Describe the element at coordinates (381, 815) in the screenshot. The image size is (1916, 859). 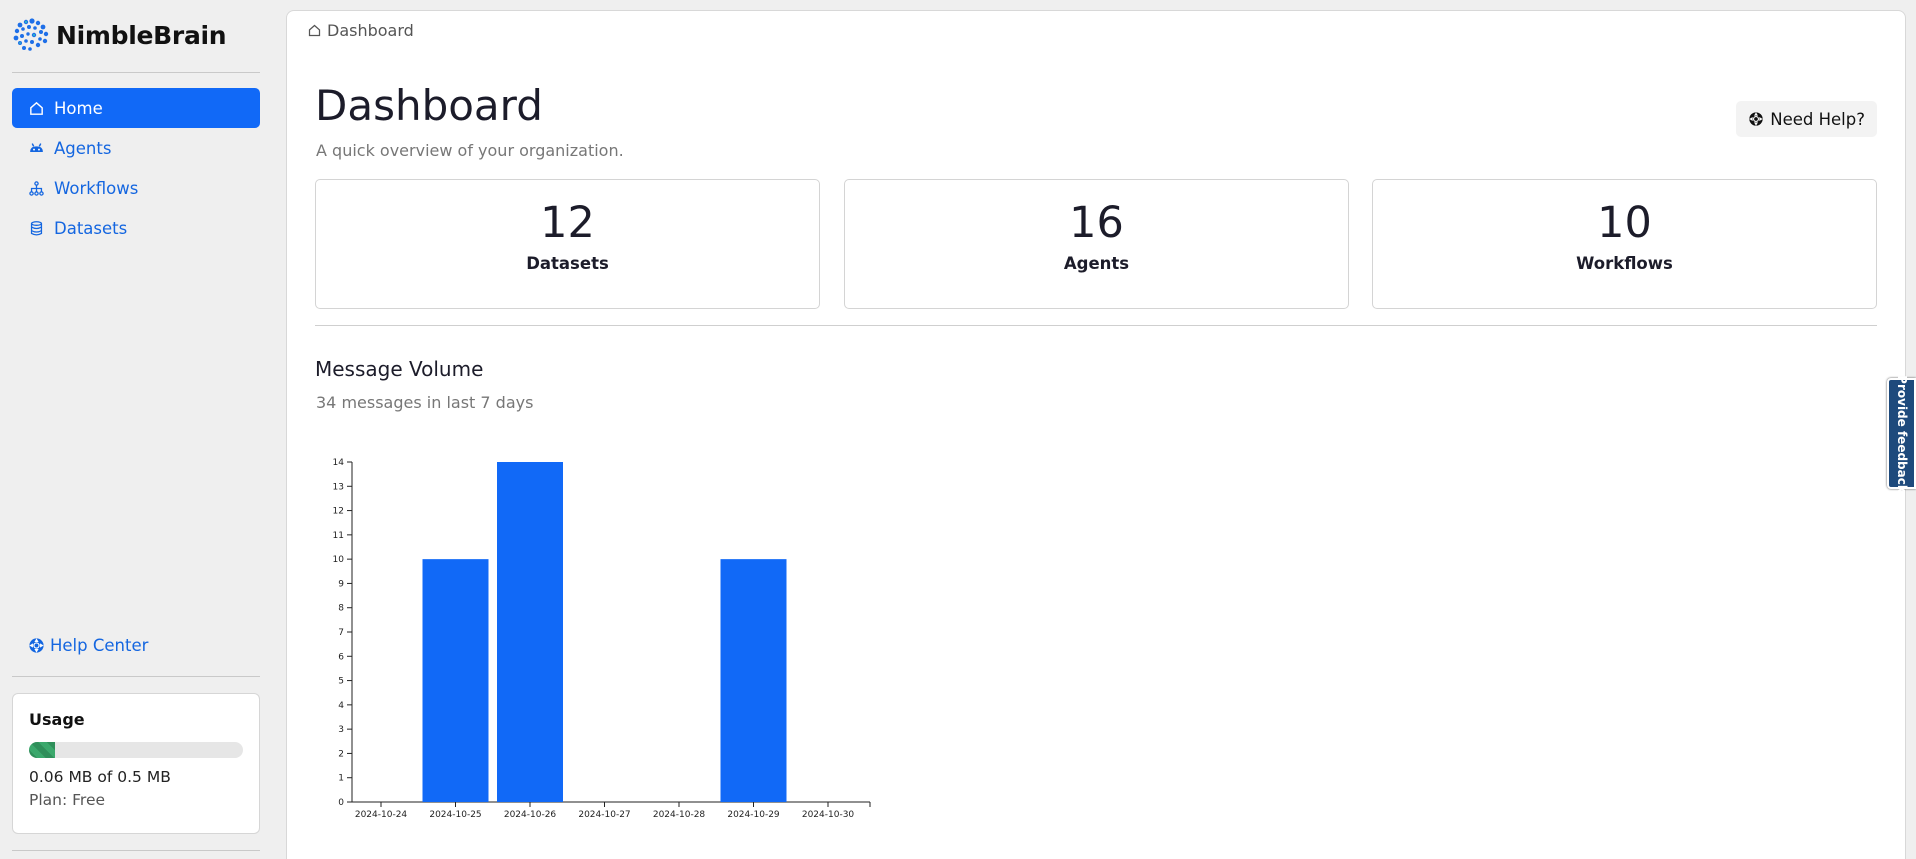
I see `x-tick-label: 2024-10-24` at that location.